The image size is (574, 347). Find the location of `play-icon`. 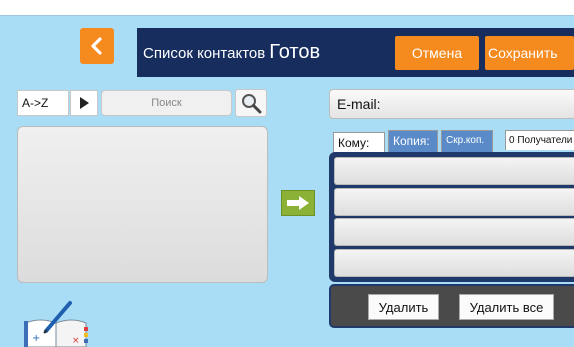

play-icon is located at coordinates (84, 103).